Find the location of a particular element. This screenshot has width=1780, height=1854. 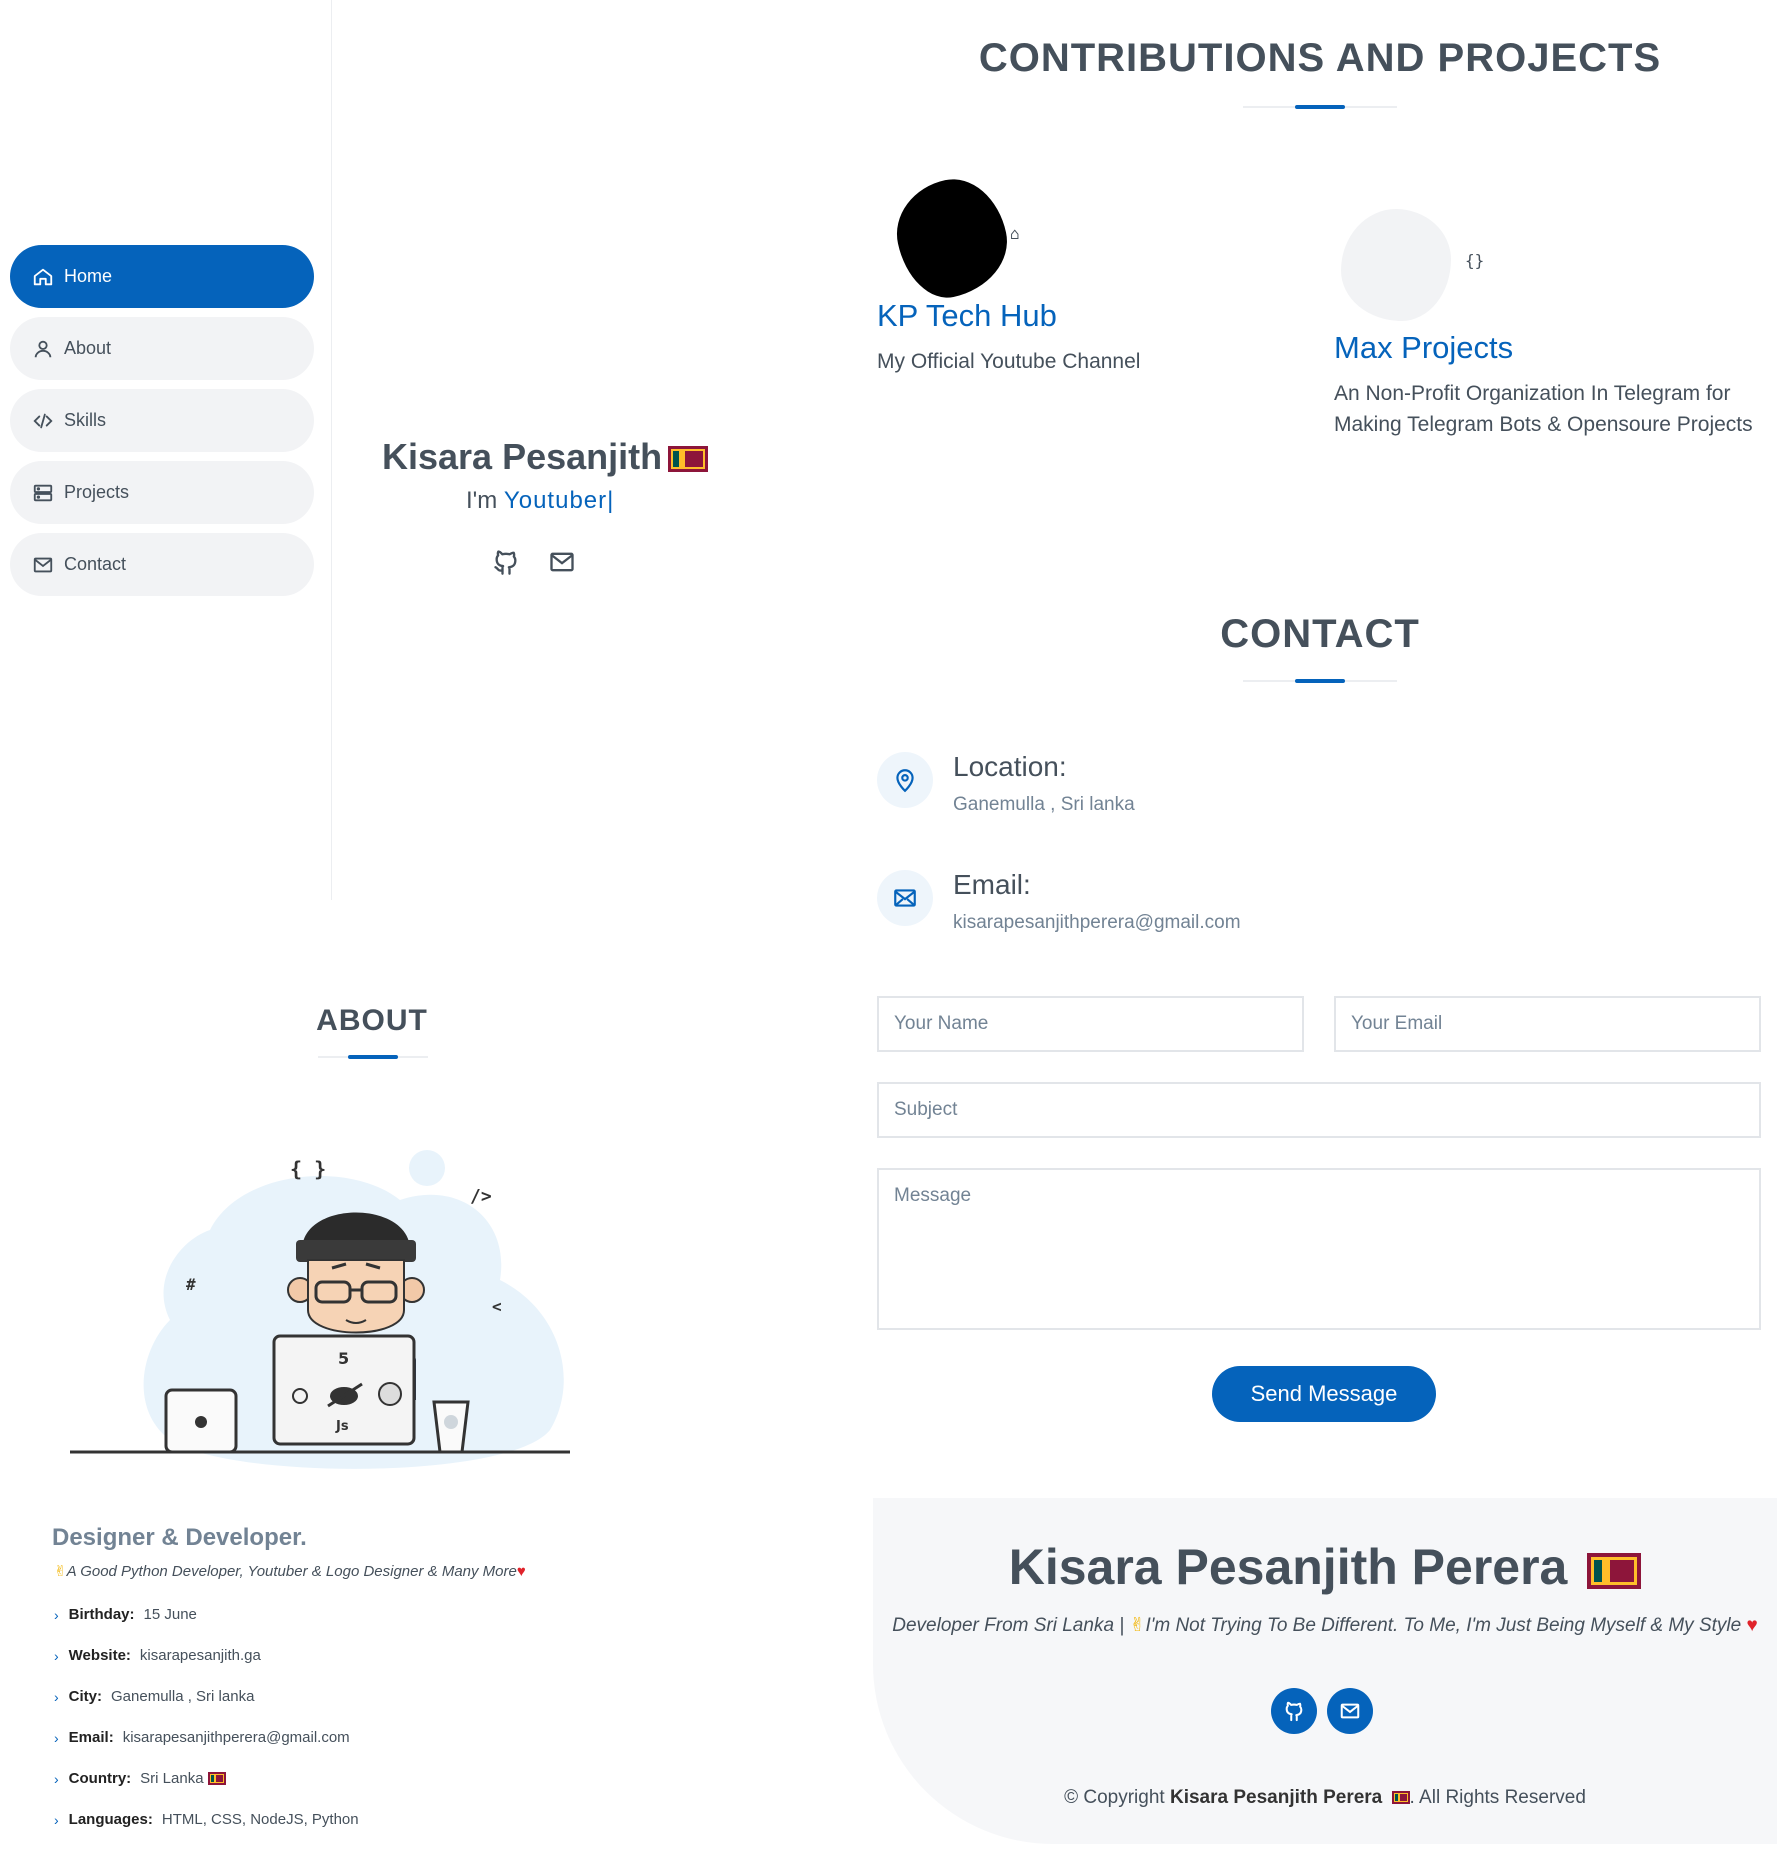

illustration-glyph-lt: < is located at coordinates (497, 1306).